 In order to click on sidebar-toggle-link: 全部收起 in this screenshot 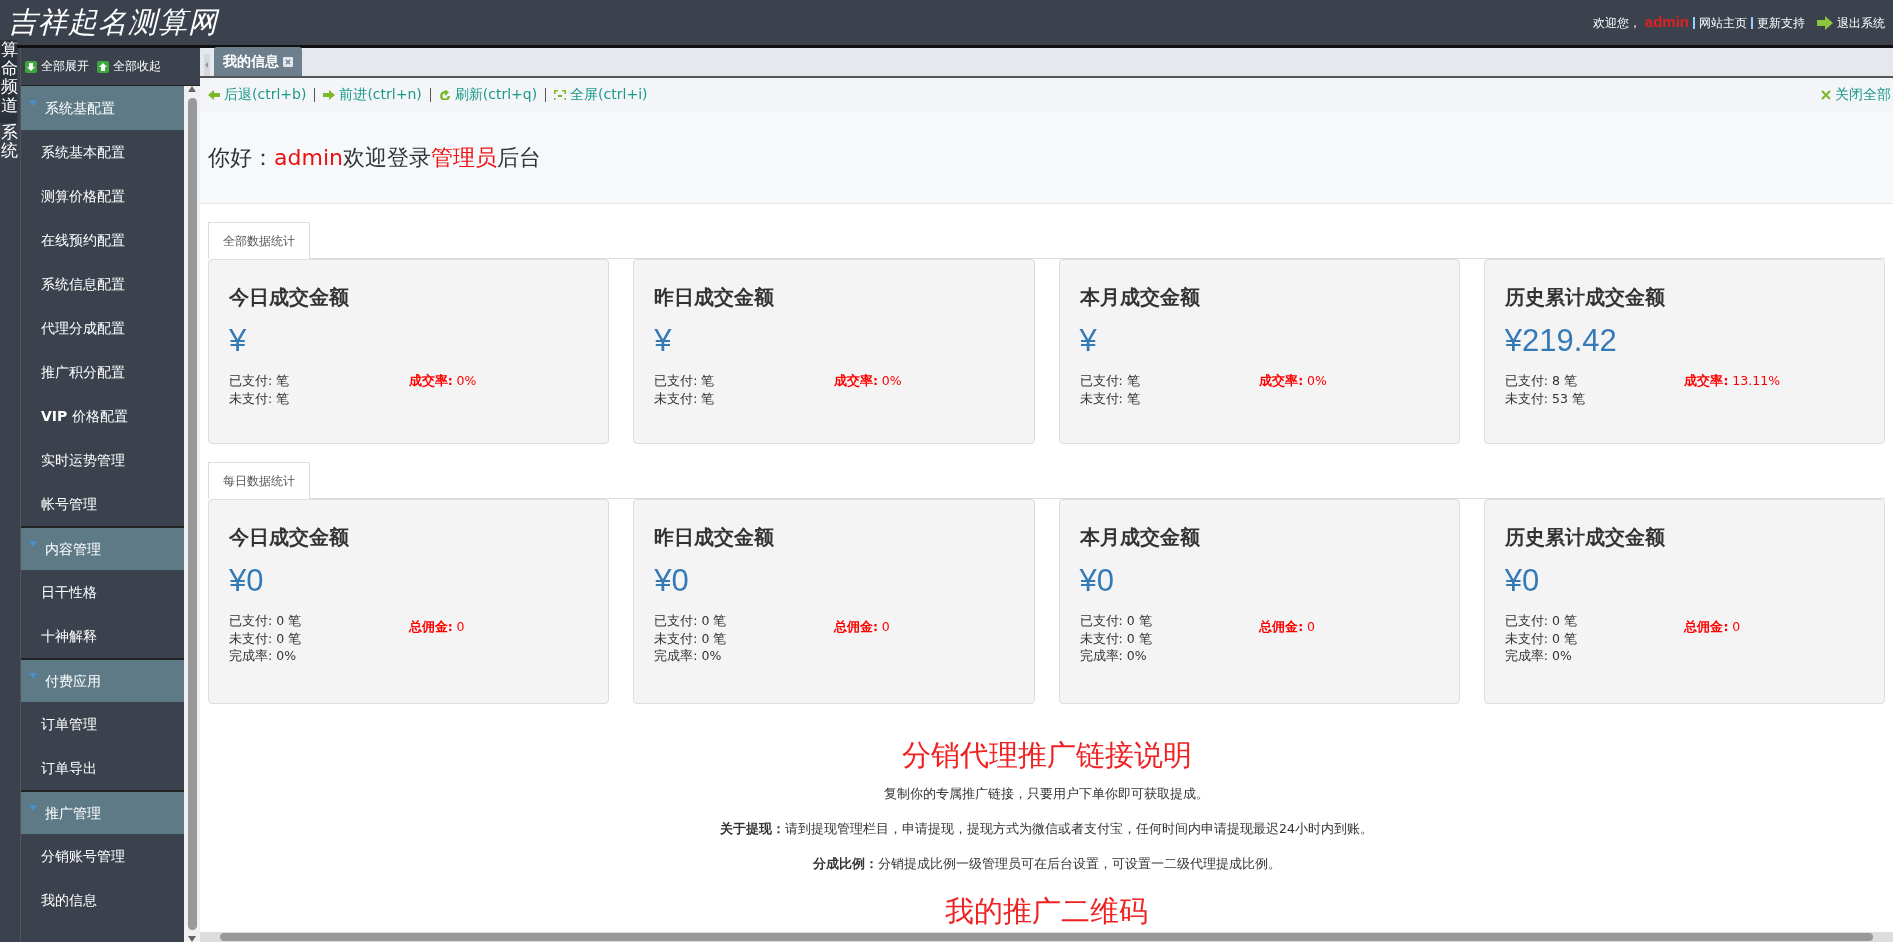, I will do `click(129, 66)`.